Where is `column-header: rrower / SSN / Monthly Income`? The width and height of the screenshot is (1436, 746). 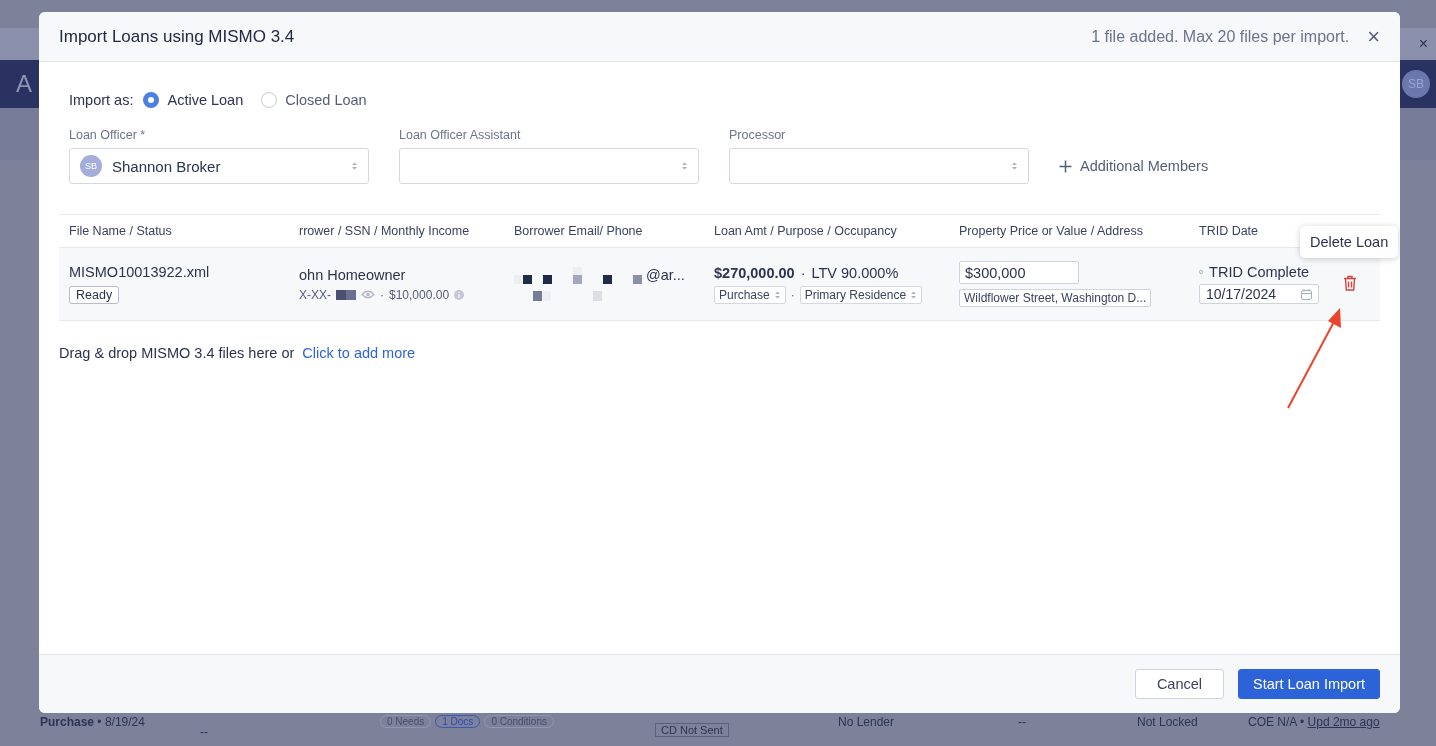
column-header: rrower / SSN / Monthly Income is located at coordinates (384, 231).